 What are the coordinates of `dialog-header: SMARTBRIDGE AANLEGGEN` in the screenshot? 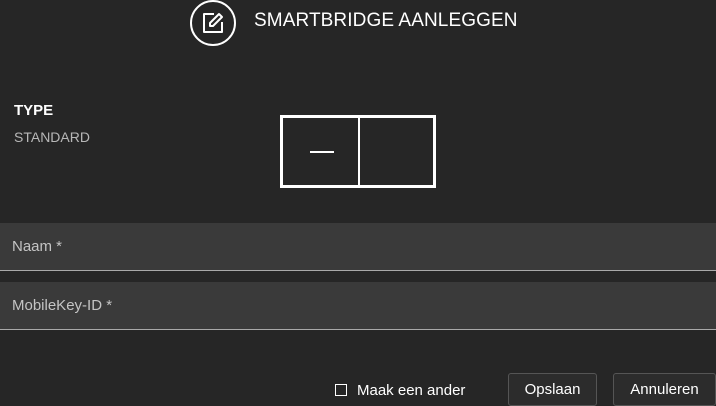 It's located at (358, 23).